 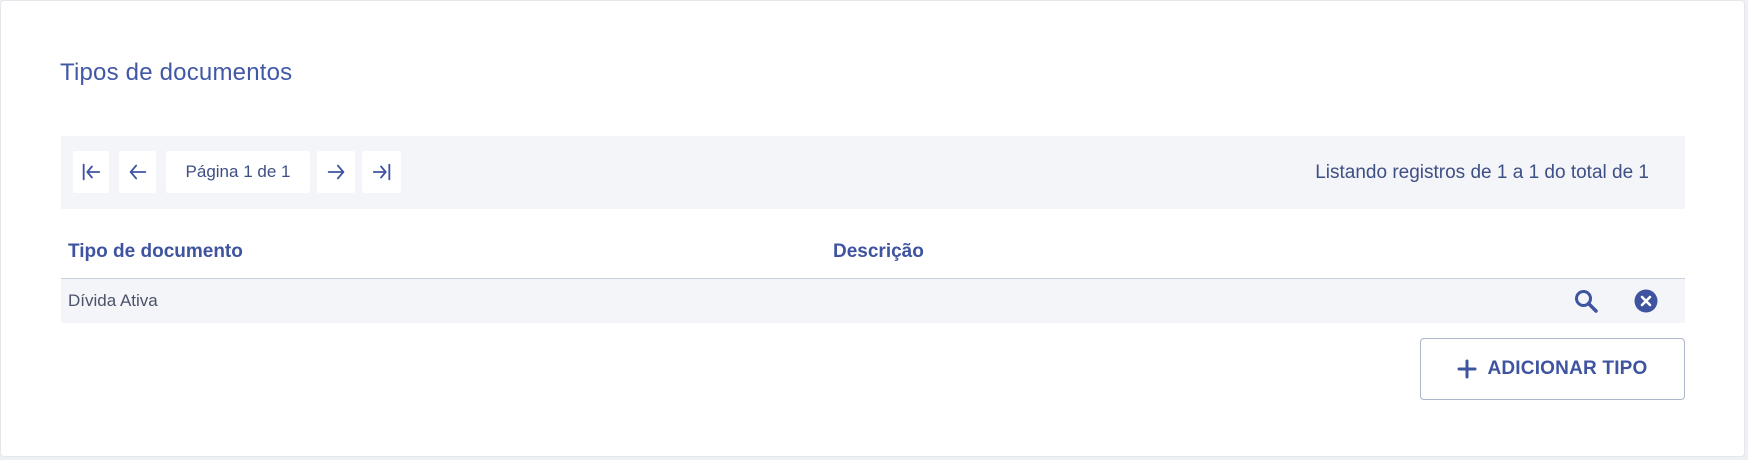 I want to click on add-type-button: ADICIONAR TIPO, so click(x=1552, y=369).